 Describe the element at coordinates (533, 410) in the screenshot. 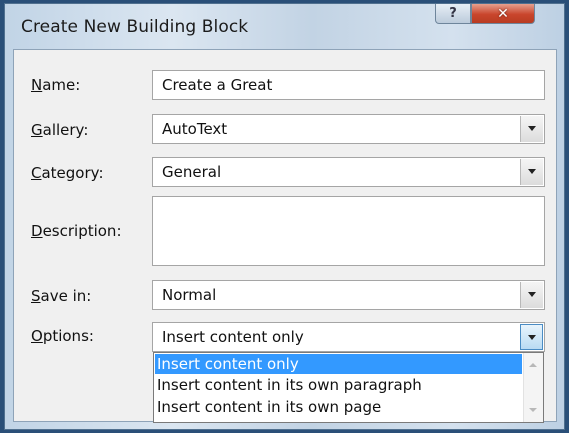

I see `scroll-down-arrow-icon` at that location.